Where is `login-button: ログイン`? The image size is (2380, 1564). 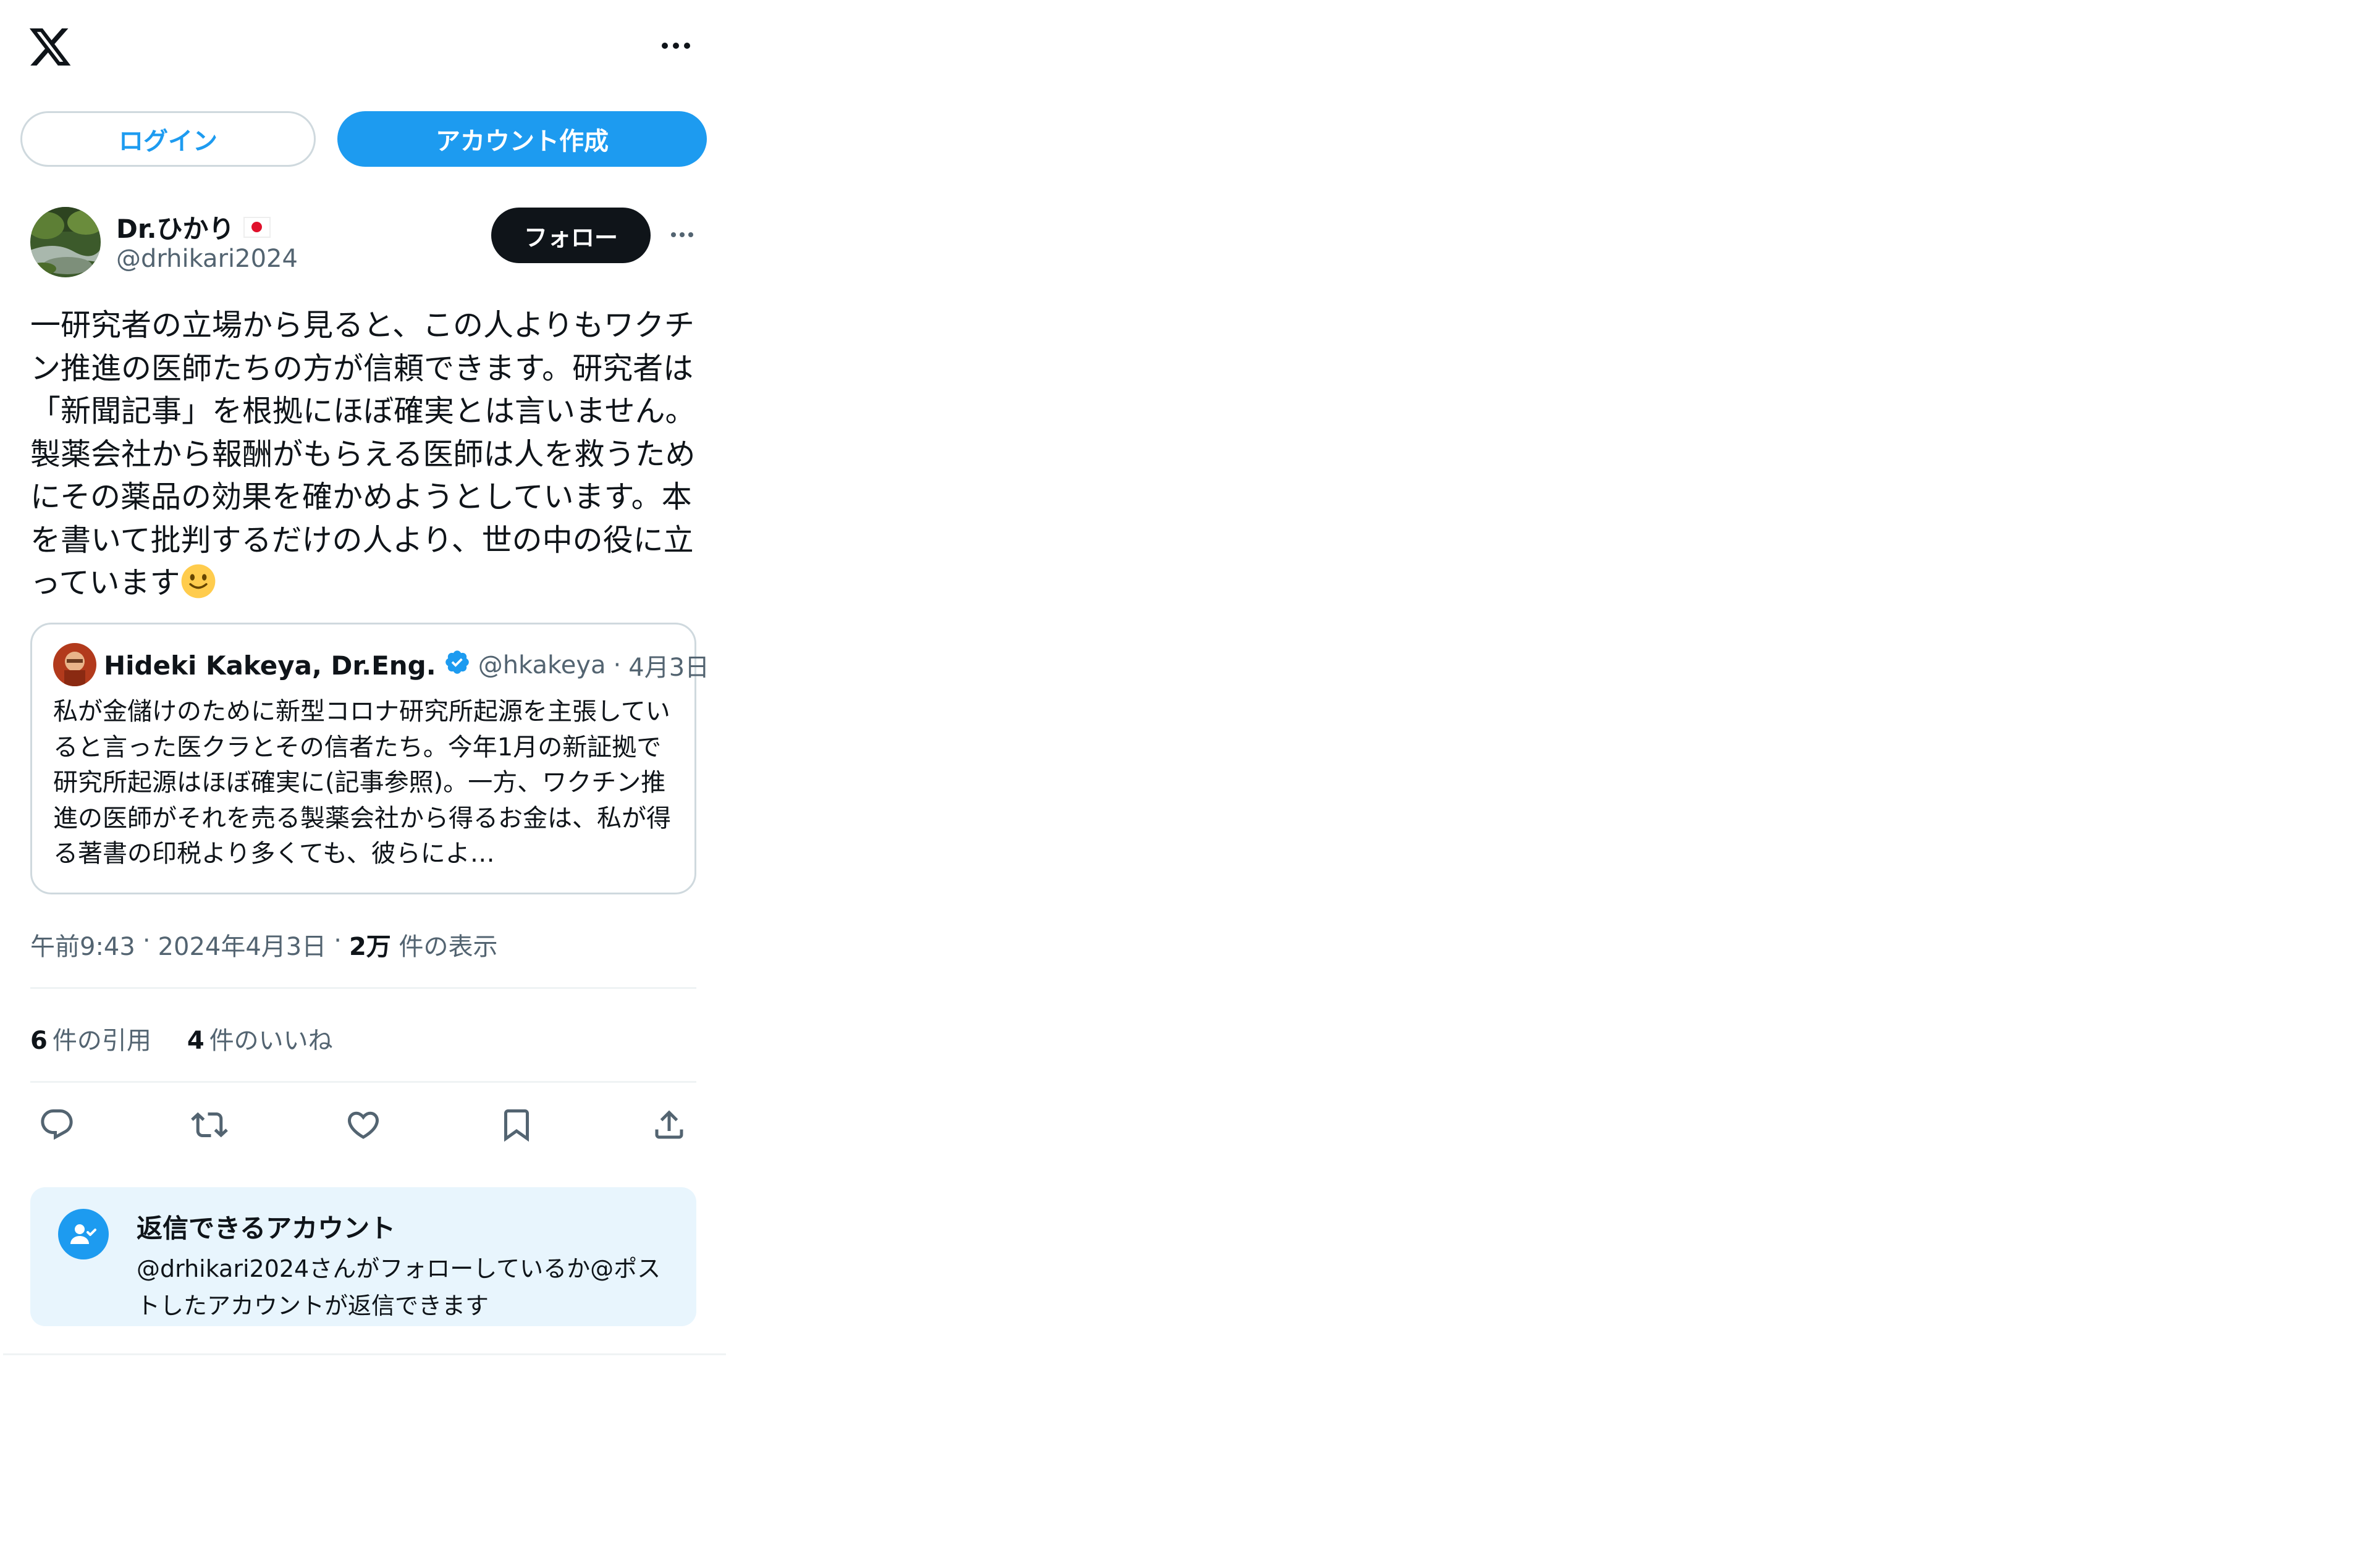
login-button: ログイン is located at coordinates (168, 139).